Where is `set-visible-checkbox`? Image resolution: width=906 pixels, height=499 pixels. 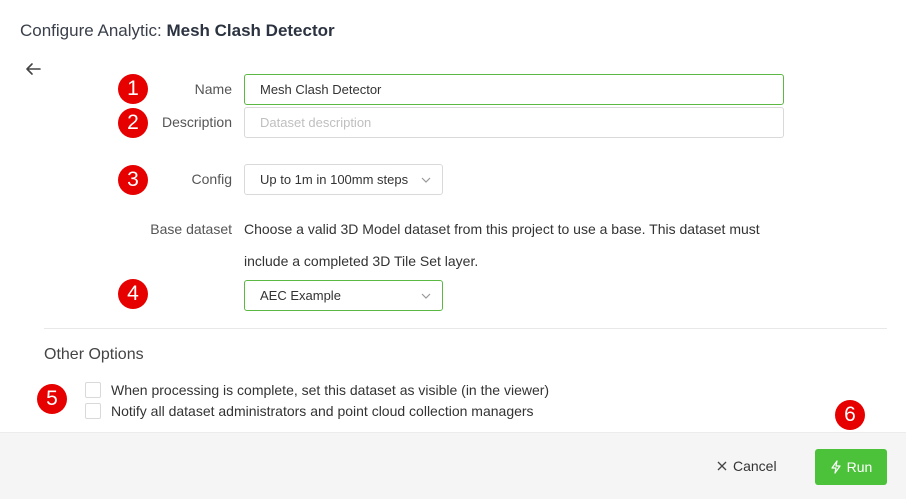
set-visible-checkbox is located at coordinates (93, 390).